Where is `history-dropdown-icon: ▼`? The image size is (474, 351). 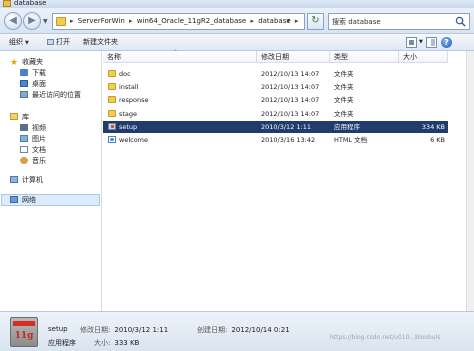
history-dropdown-icon: ▼ is located at coordinates (45, 21).